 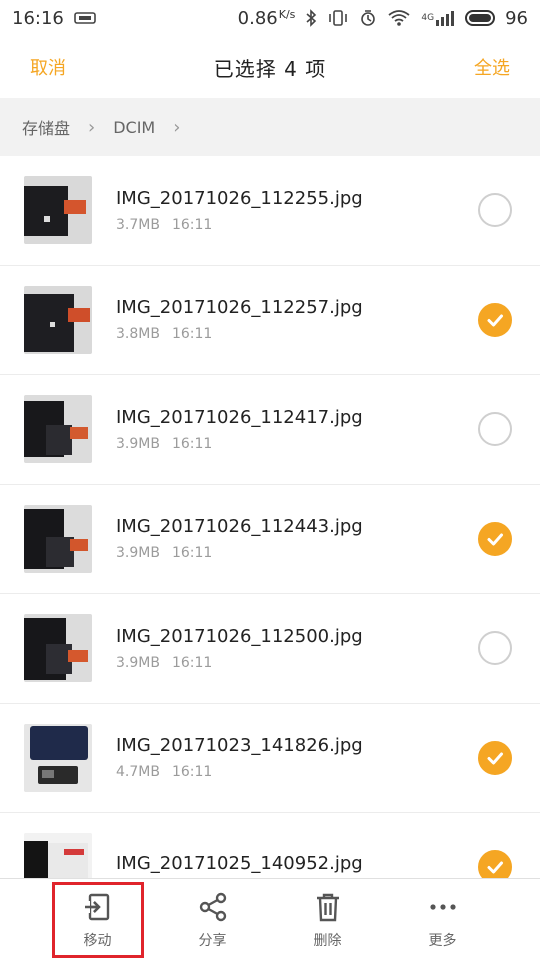 I want to click on network-type: 4G, so click(x=428, y=18).